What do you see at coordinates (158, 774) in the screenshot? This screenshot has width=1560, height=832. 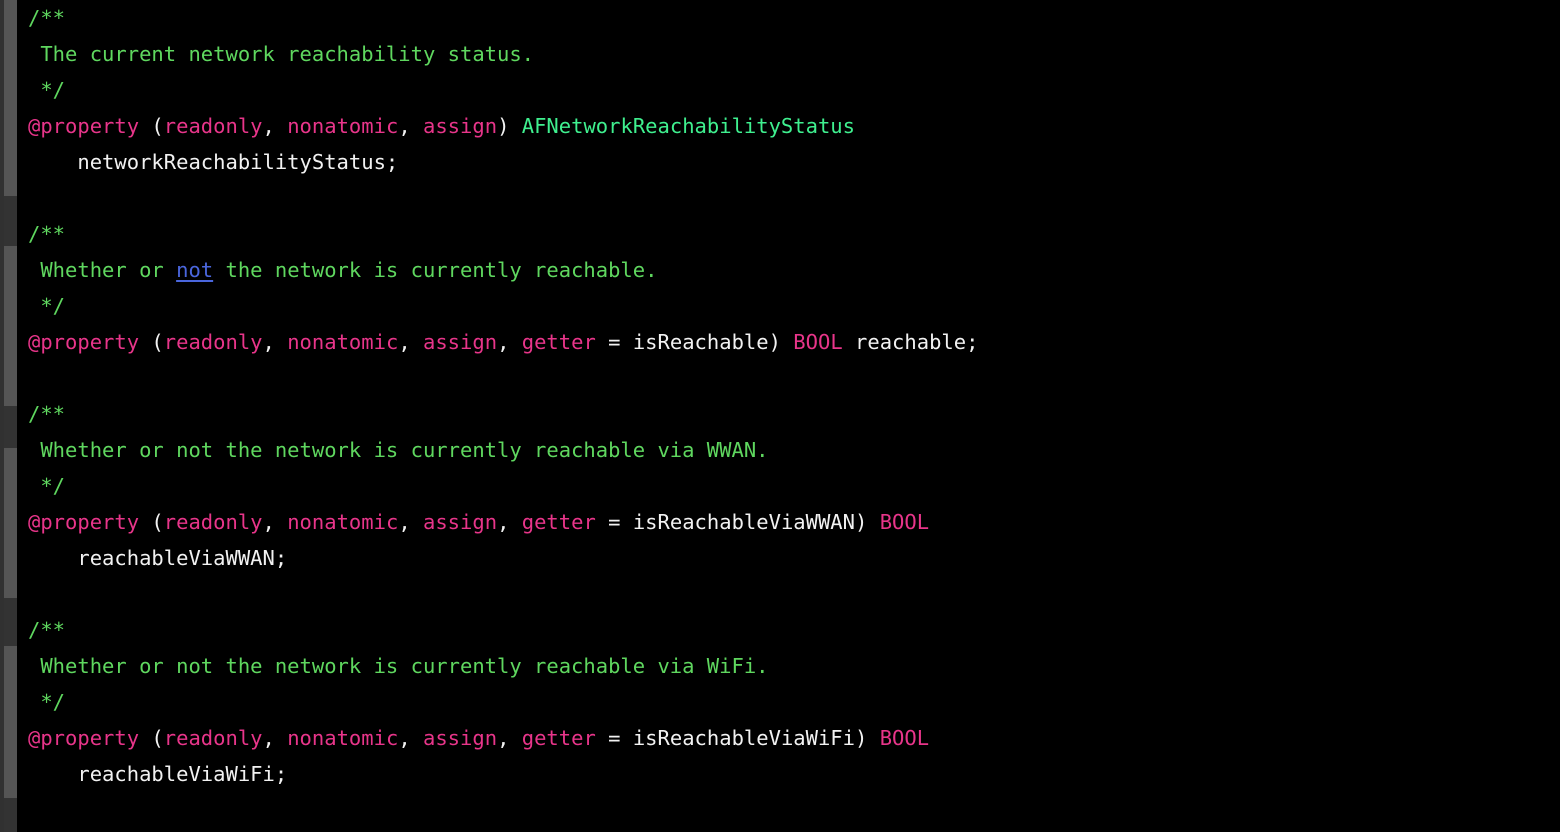 I see `code-token-plain: reachableViaWiFi;` at bounding box center [158, 774].